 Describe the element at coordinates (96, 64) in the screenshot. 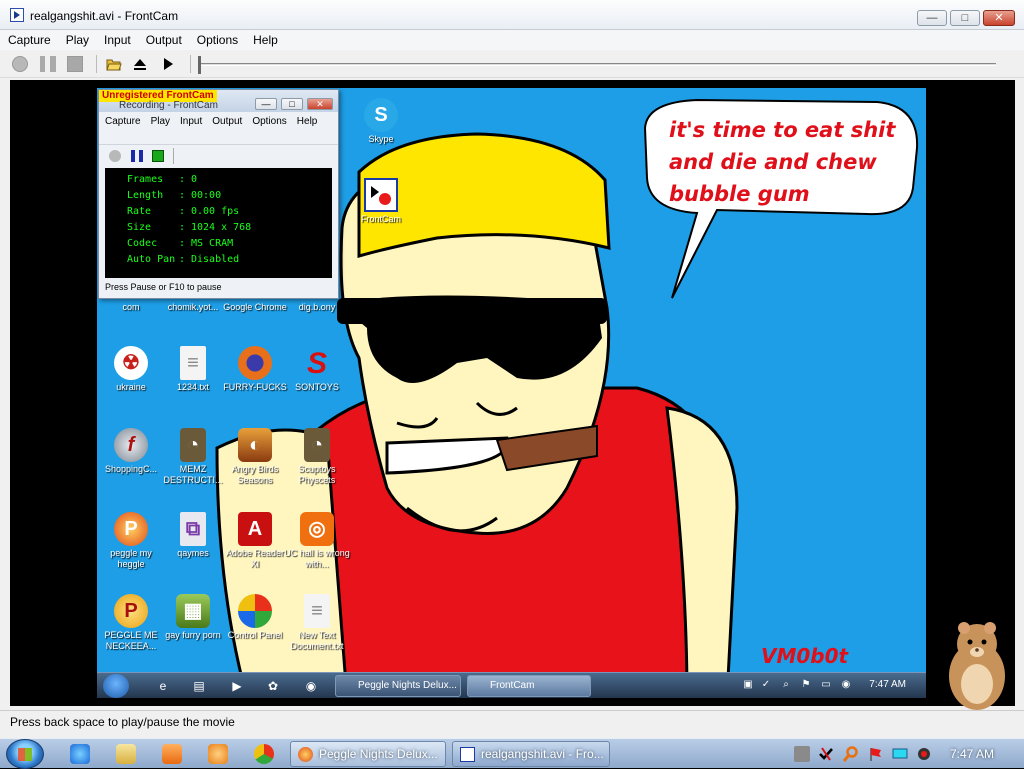

I see `toolbar-divider` at that location.